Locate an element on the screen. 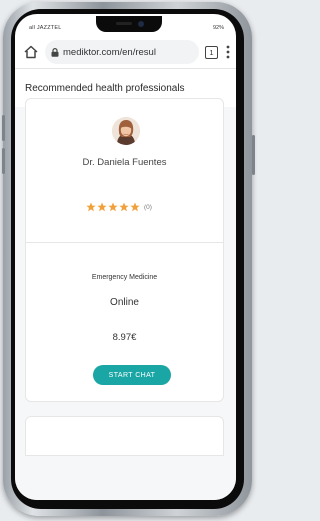 The width and height of the screenshot is (320, 521). tab-switcher-button: 1 is located at coordinates (211, 52).